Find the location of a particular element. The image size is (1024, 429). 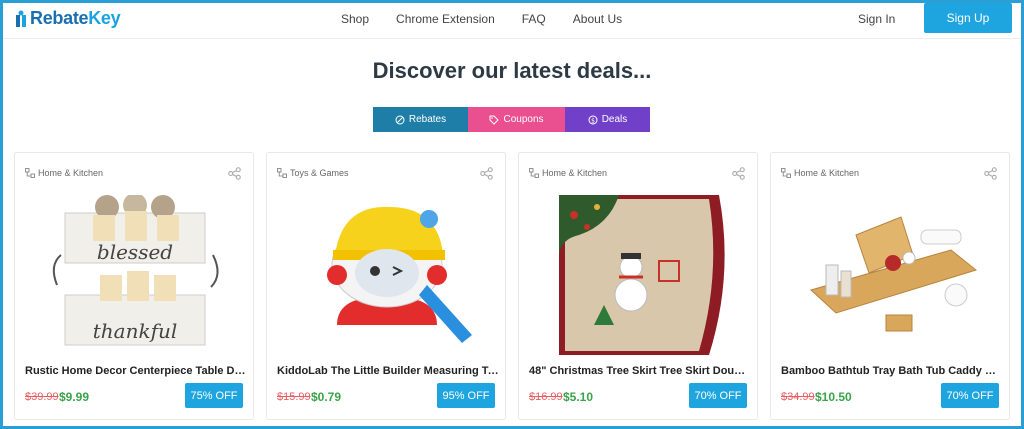

rebate-icon is located at coordinates (400, 119).